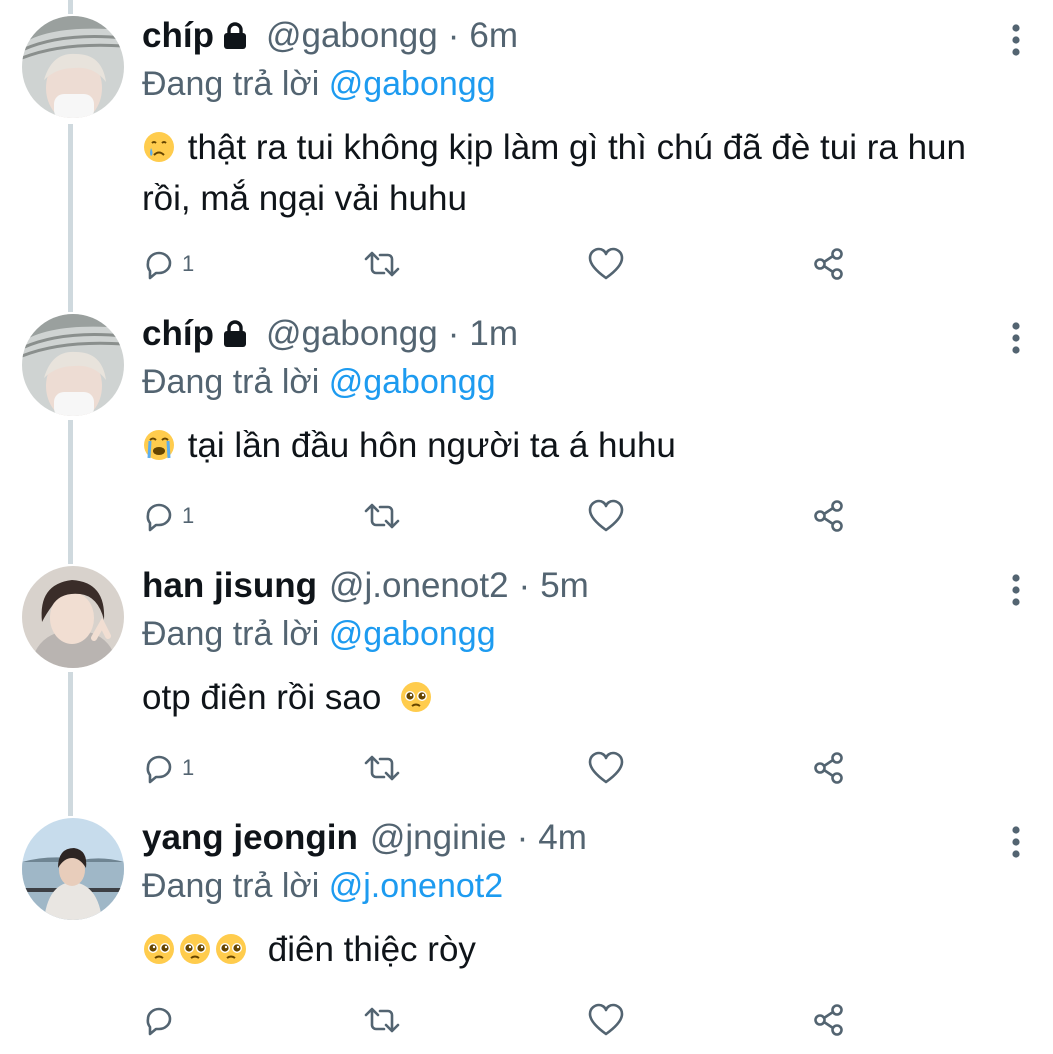 The width and height of the screenshot is (1053, 1054). I want to click on tweet-text-content: tại lần đầu hôn người ta á huhu, so click(431, 445).